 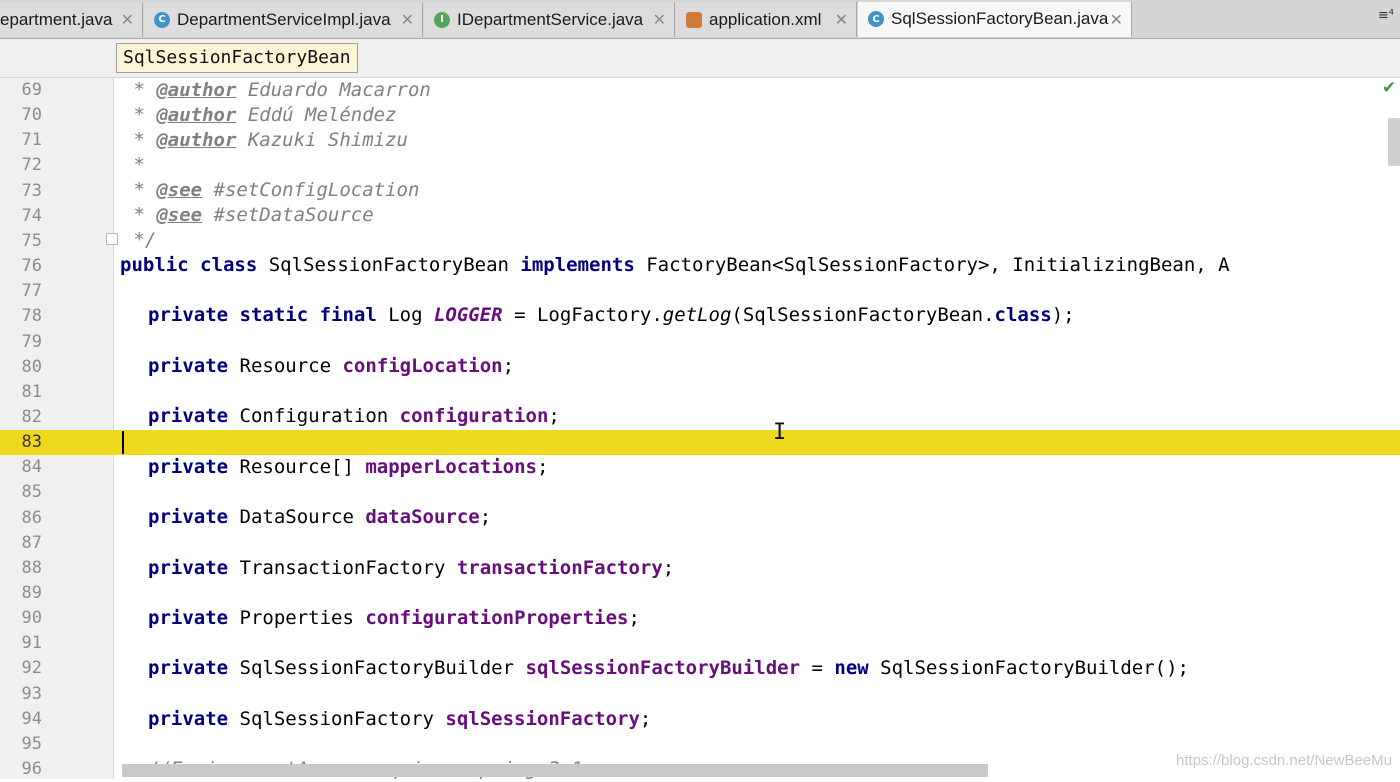 I want to click on field-name: configLocation, so click(x=422, y=366).